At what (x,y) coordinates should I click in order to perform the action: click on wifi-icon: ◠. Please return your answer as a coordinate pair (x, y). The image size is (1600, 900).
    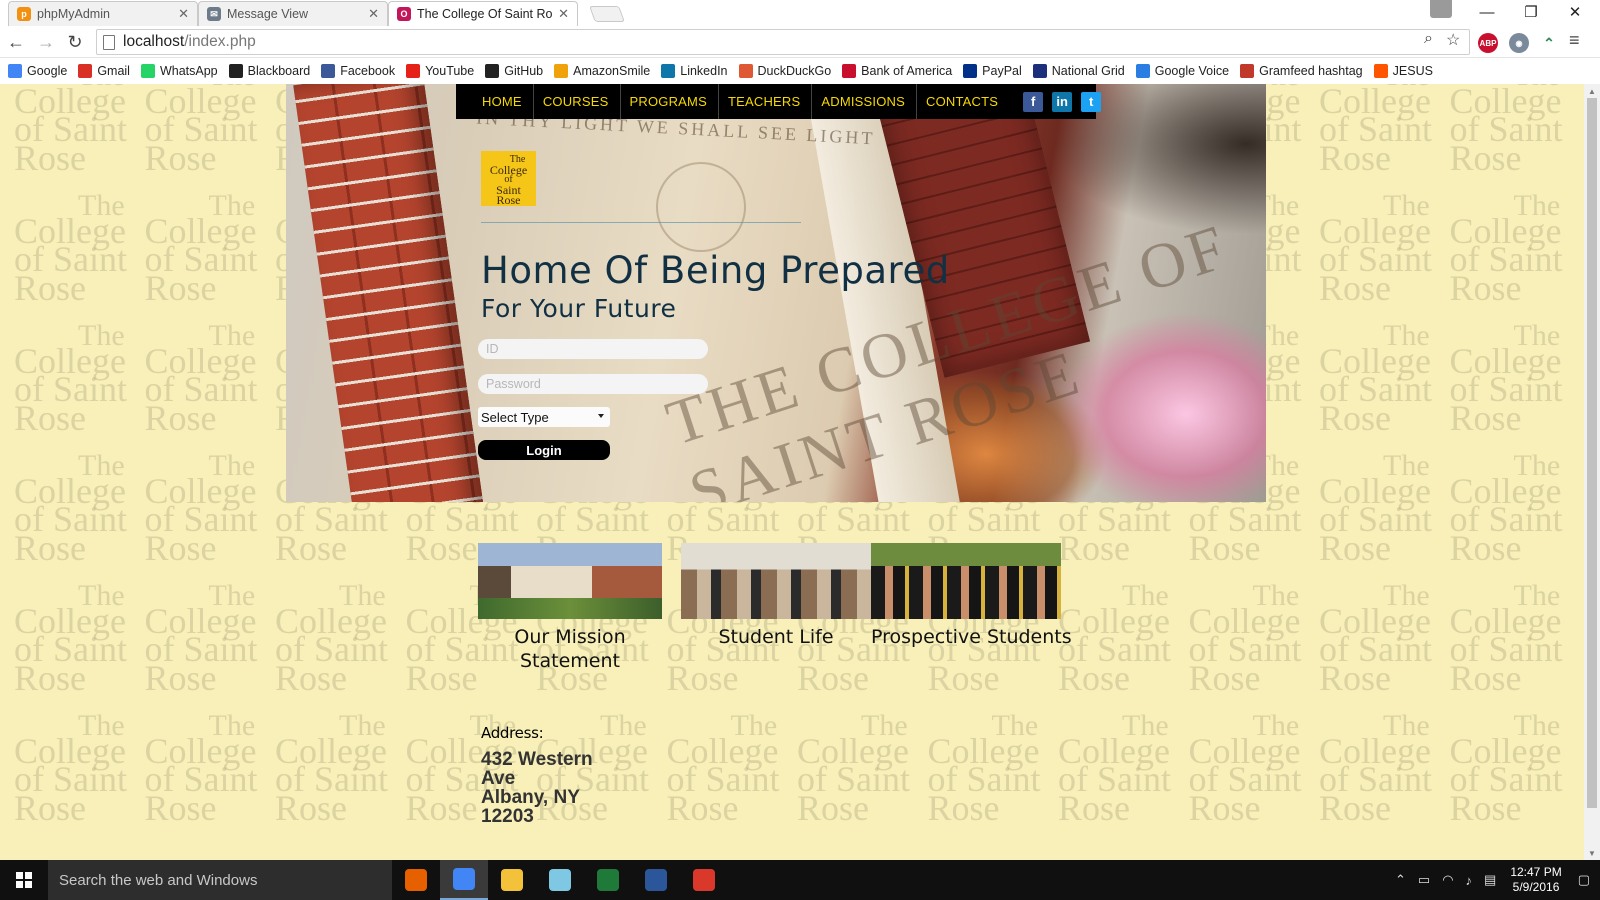
    Looking at the image, I should click on (1447, 880).